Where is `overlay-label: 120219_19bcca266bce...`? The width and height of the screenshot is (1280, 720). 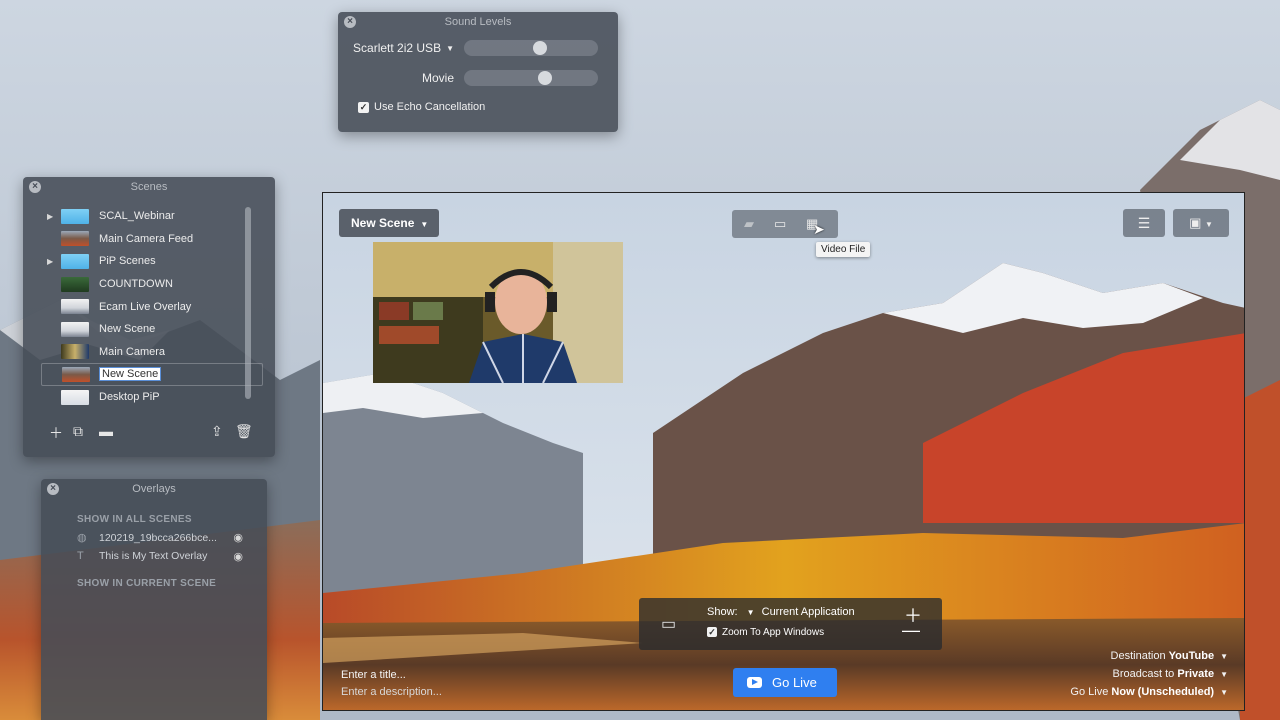 overlay-label: 120219_19bcca266bce... is located at coordinates (158, 537).